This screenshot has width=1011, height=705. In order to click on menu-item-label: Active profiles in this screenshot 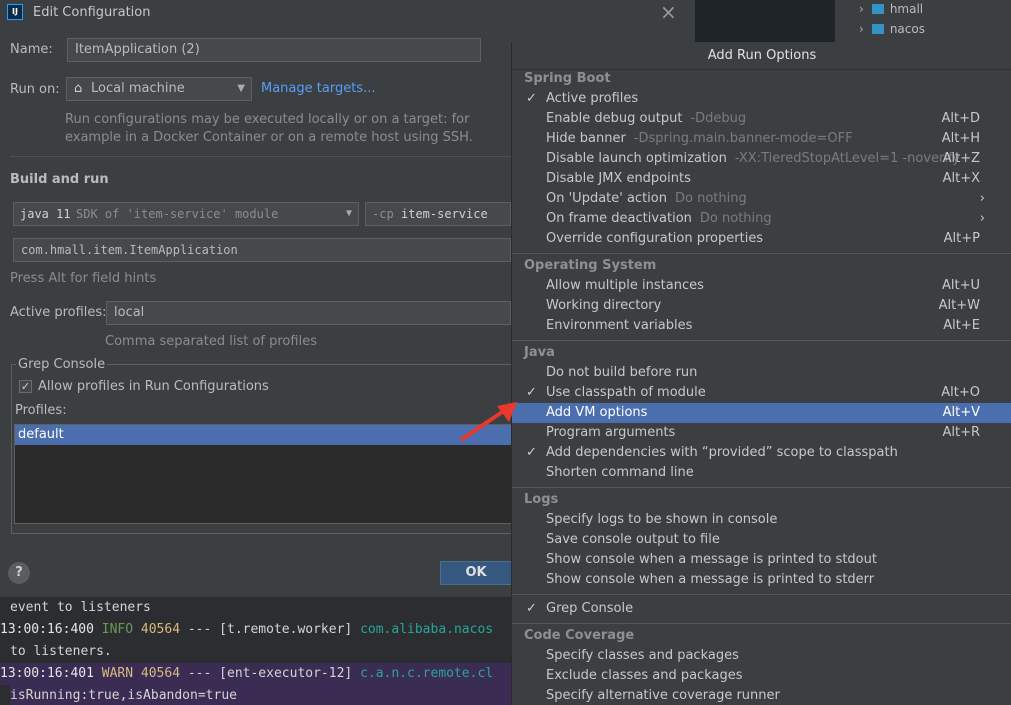, I will do `click(592, 98)`.